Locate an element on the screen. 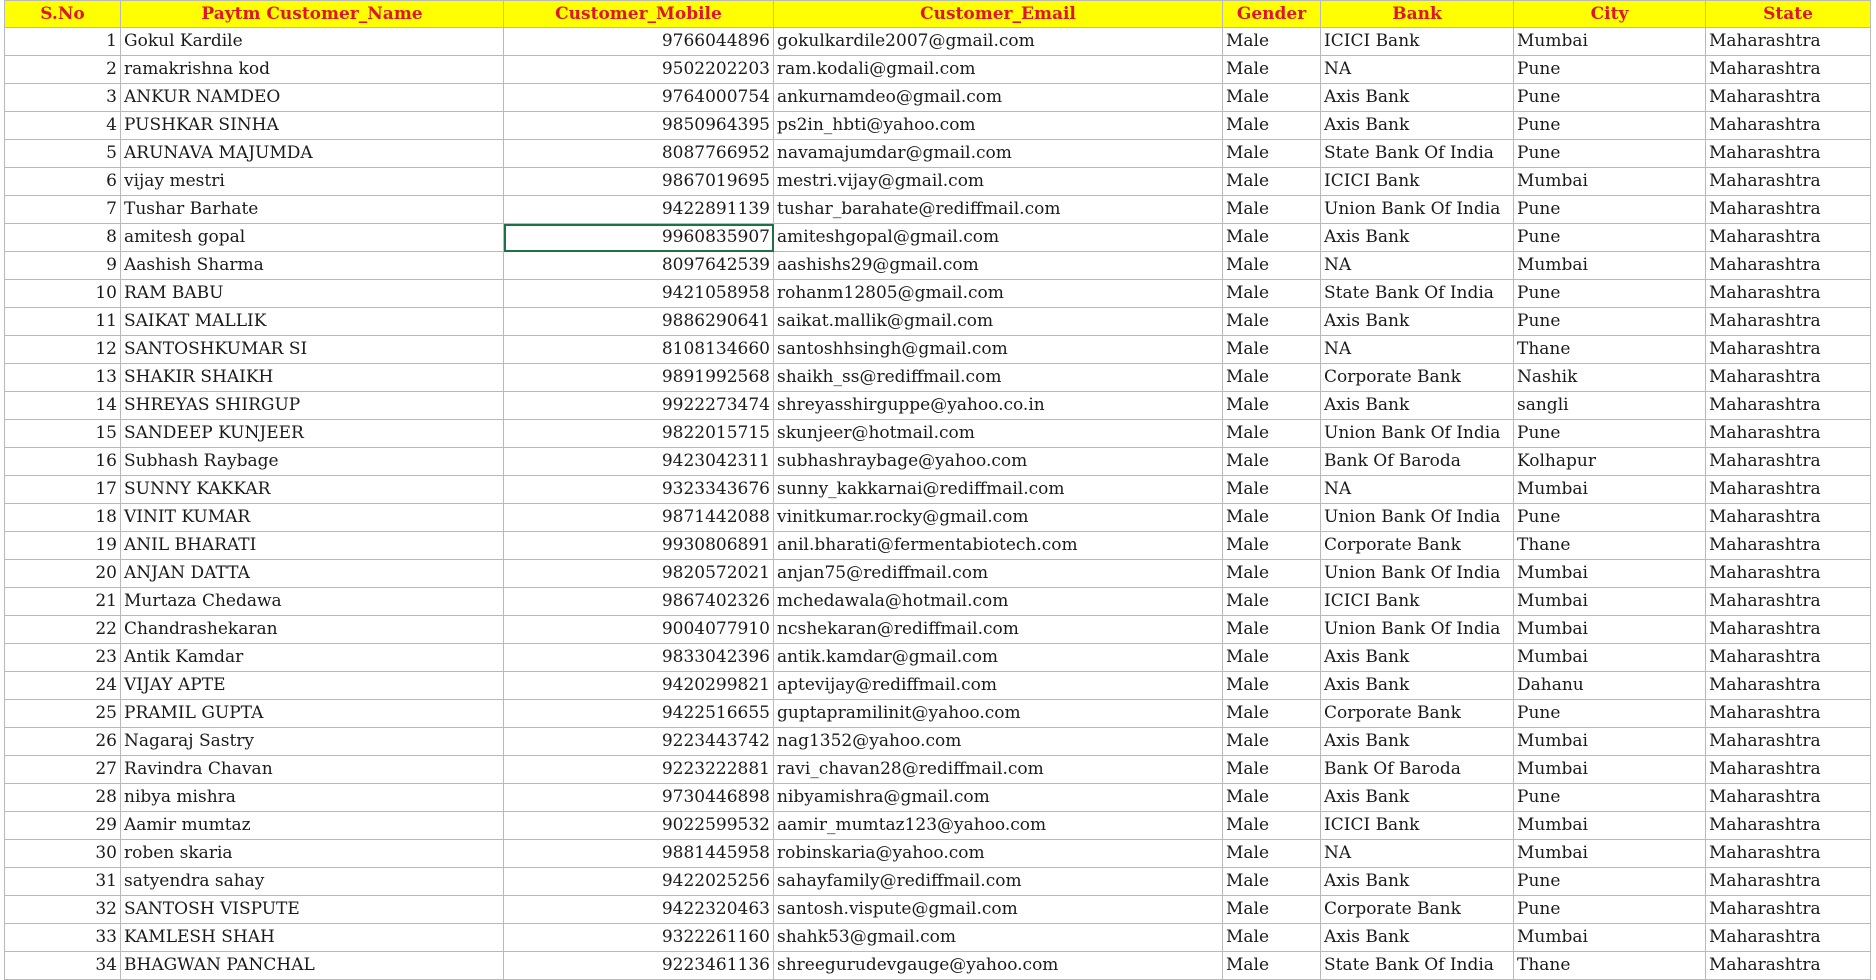  cell-customer-mobile: 9421058958 is located at coordinates (638, 293).